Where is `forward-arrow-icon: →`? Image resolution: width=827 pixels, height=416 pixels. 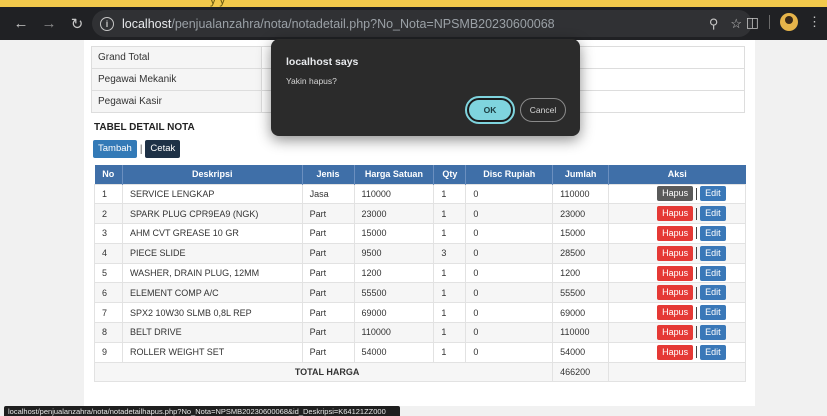
forward-arrow-icon: → is located at coordinates (49, 24).